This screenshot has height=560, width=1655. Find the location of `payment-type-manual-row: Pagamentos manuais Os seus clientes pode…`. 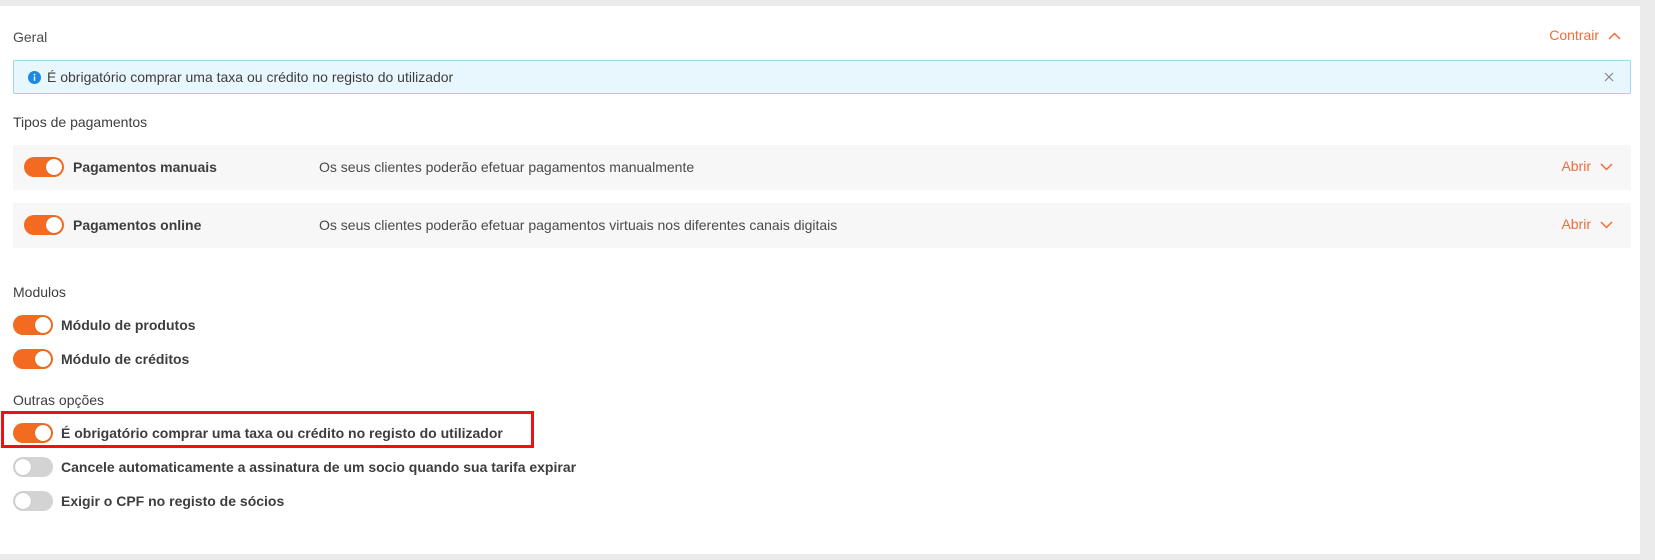

payment-type-manual-row: Pagamentos manuais Os seus clientes pode… is located at coordinates (822, 167).